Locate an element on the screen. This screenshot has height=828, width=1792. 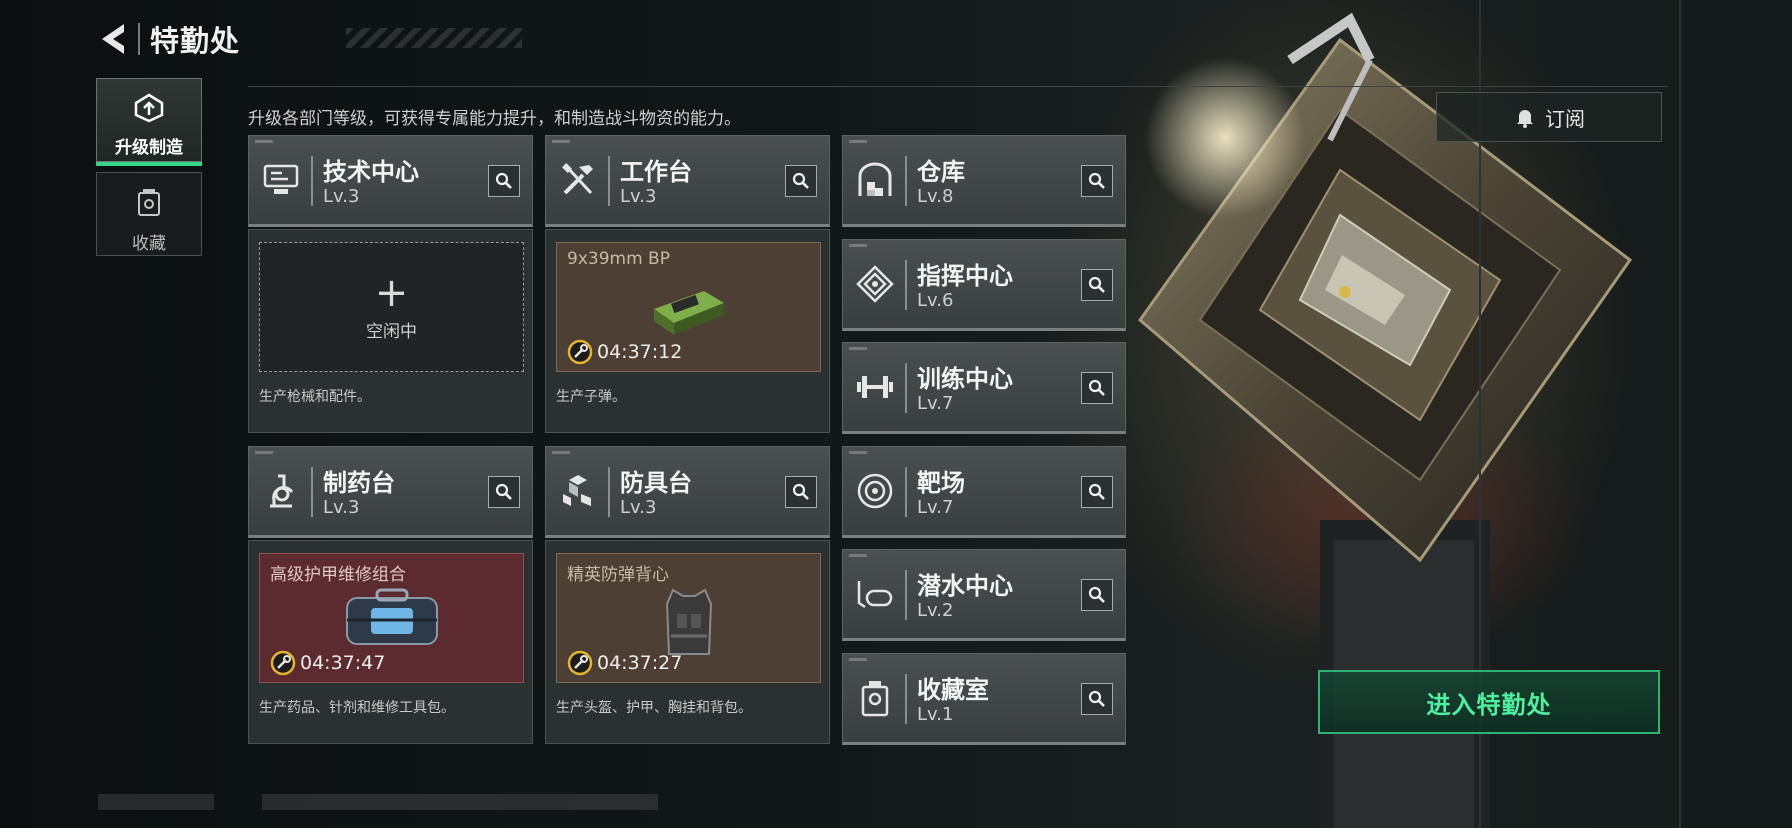
nav-tab-label: 收藏 is located at coordinates (149, 244).